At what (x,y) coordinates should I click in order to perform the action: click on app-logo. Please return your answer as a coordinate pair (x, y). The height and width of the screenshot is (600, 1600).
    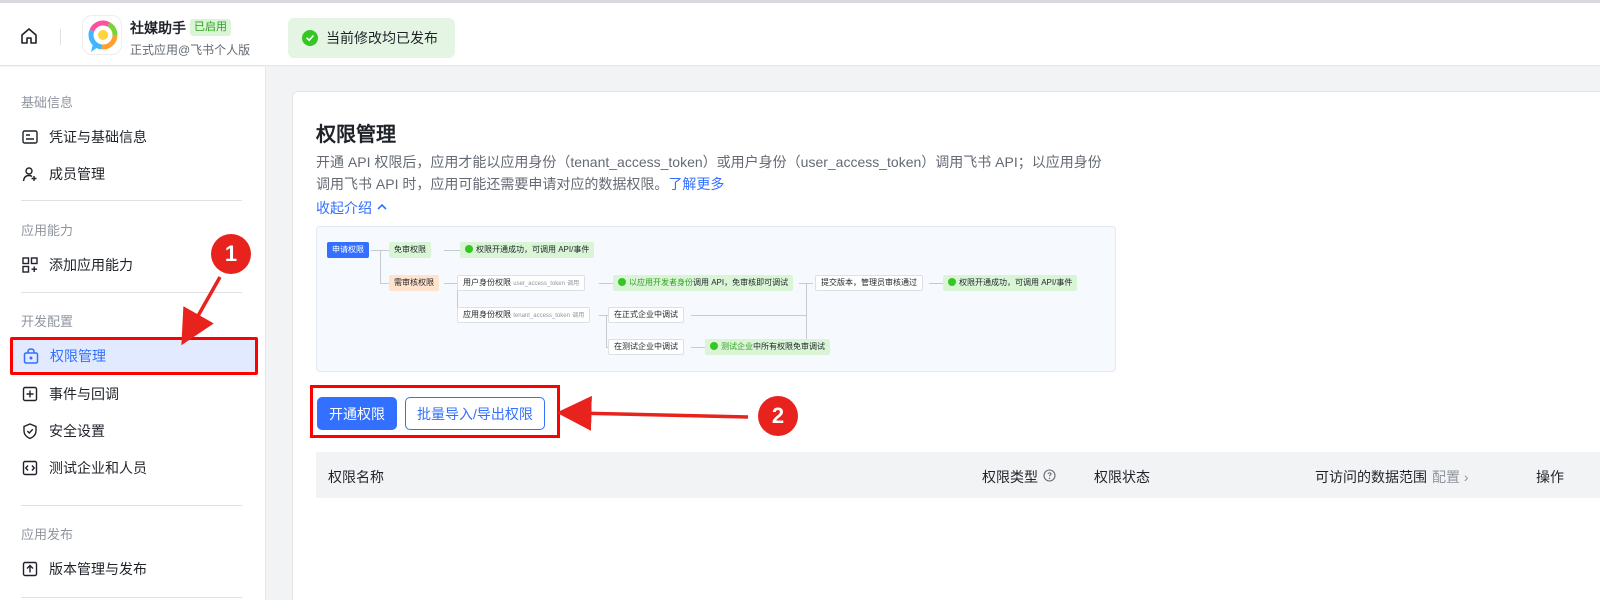
    Looking at the image, I should click on (102, 35).